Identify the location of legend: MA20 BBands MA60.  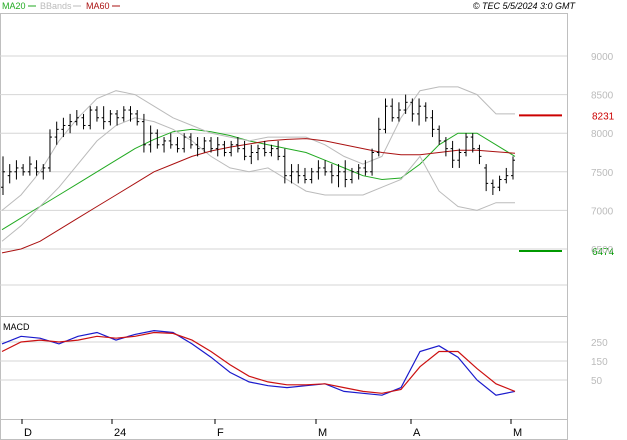
(61, 6).